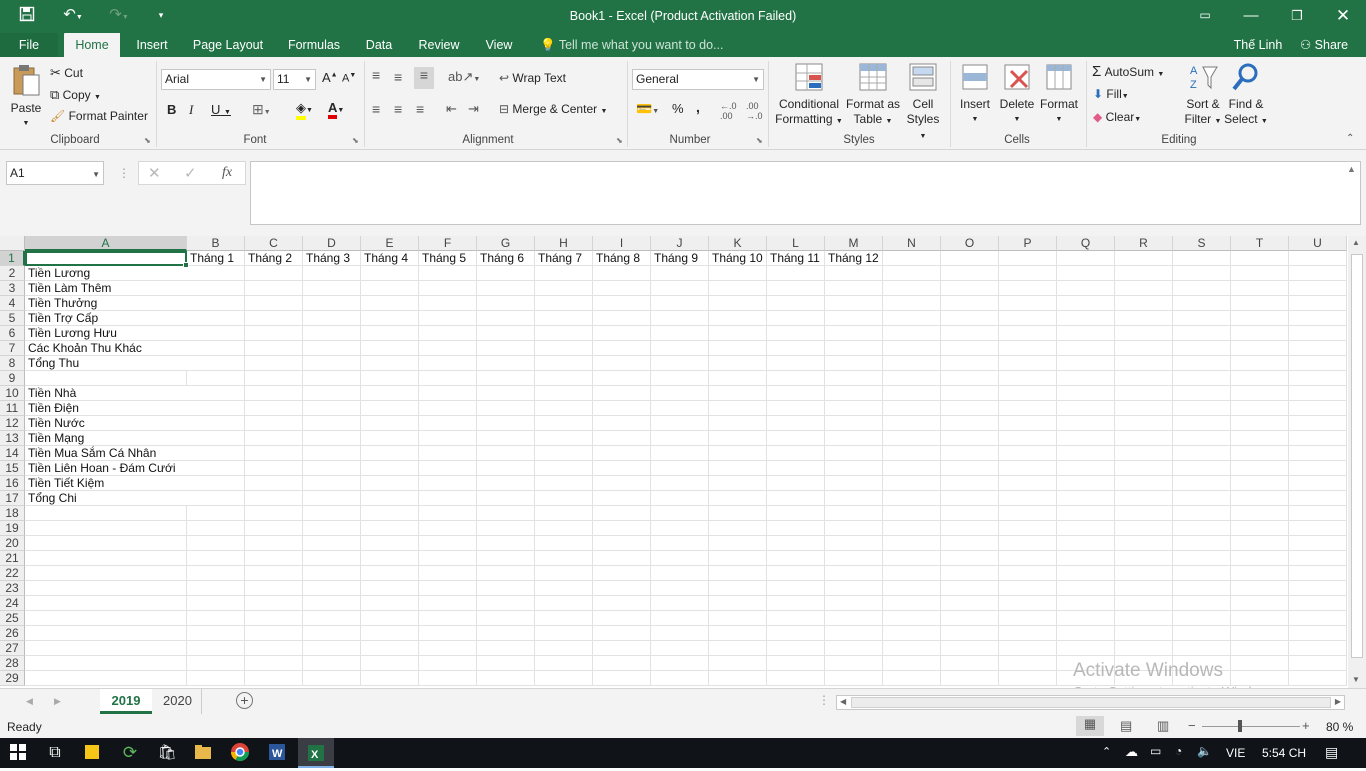 The image size is (1366, 771). Describe the element at coordinates (1318, 513) in the screenshot. I see `cell-u18` at that location.